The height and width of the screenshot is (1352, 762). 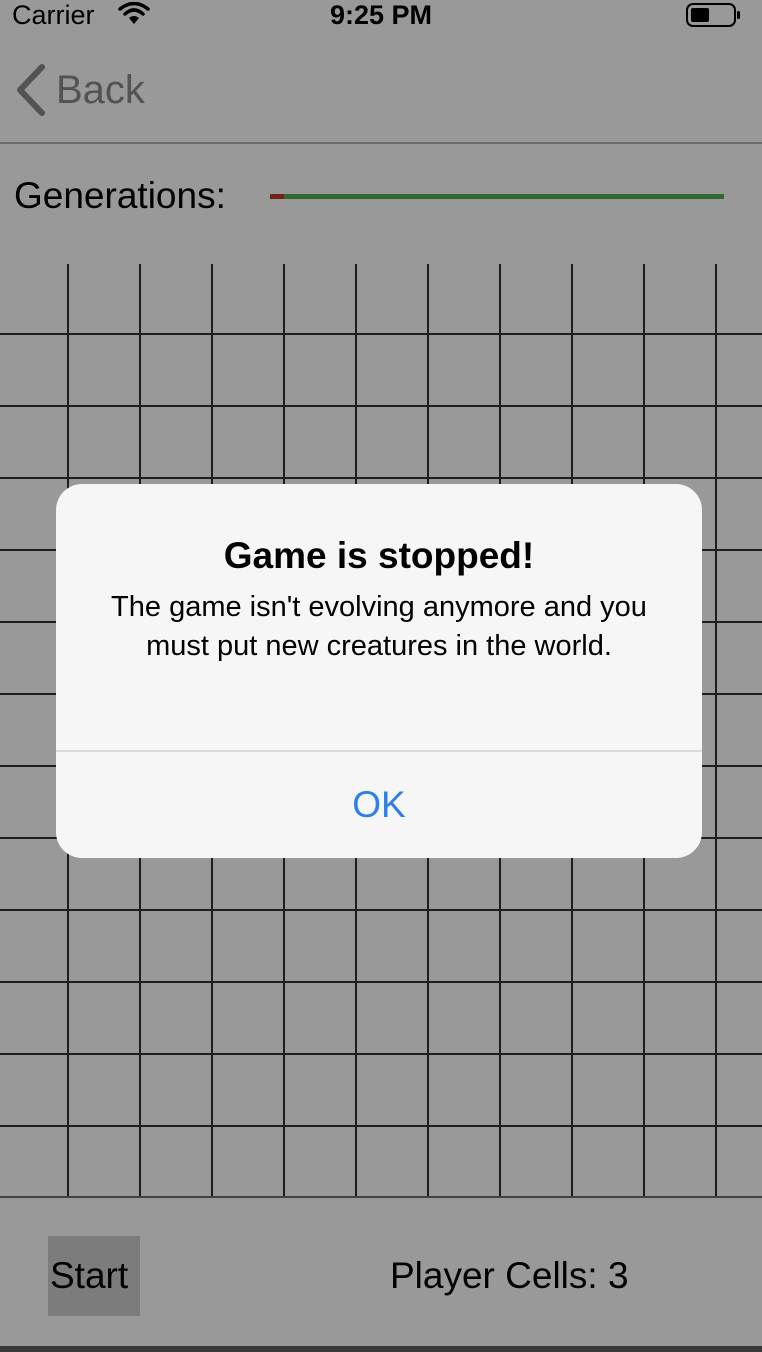 I want to click on alert-title: Game is stopped!, so click(x=379, y=555).